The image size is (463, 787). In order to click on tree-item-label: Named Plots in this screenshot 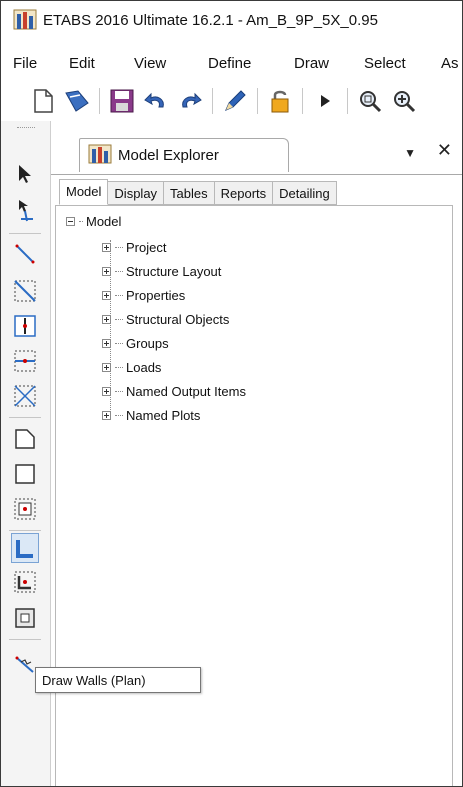, I will do `click(163, 415)`.